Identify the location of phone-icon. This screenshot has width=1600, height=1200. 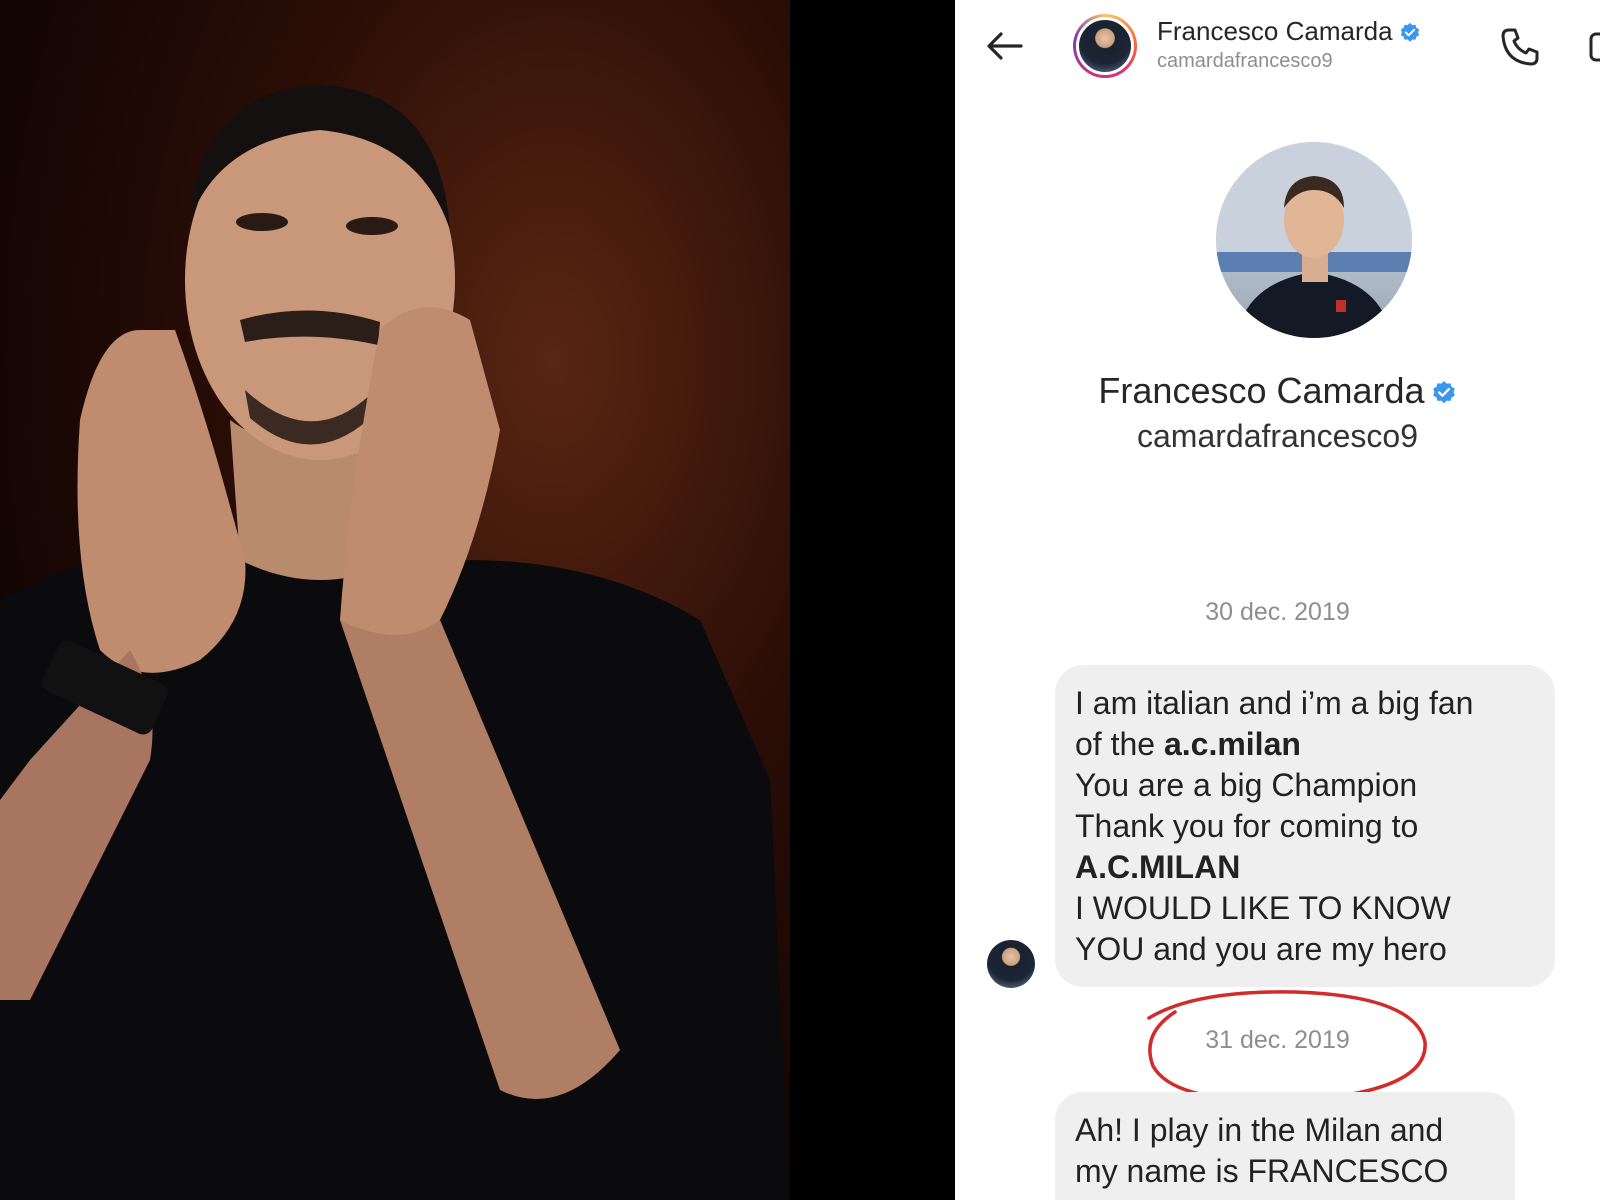
(1520, 47).